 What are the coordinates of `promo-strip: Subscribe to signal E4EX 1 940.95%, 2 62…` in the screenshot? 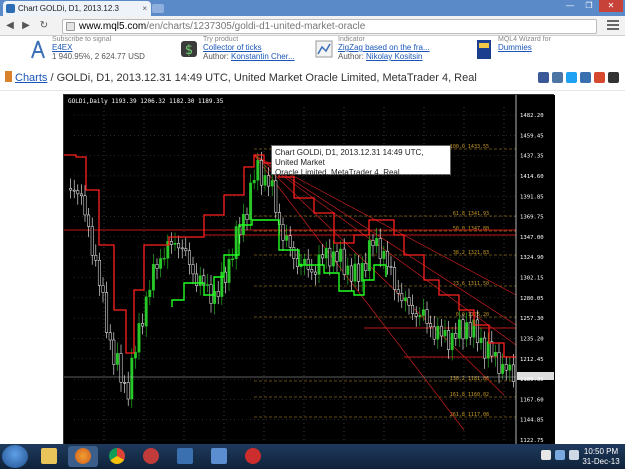 It's located at (312, 51).